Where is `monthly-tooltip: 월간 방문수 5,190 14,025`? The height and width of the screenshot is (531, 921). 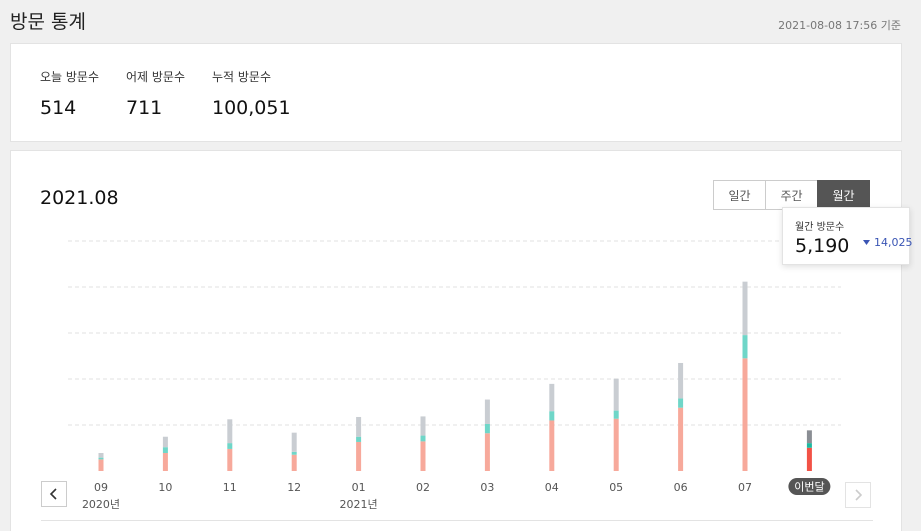 monthly-tooltip: 월간 방문수 5,190 14,025 is located at coordinates (847, 236).